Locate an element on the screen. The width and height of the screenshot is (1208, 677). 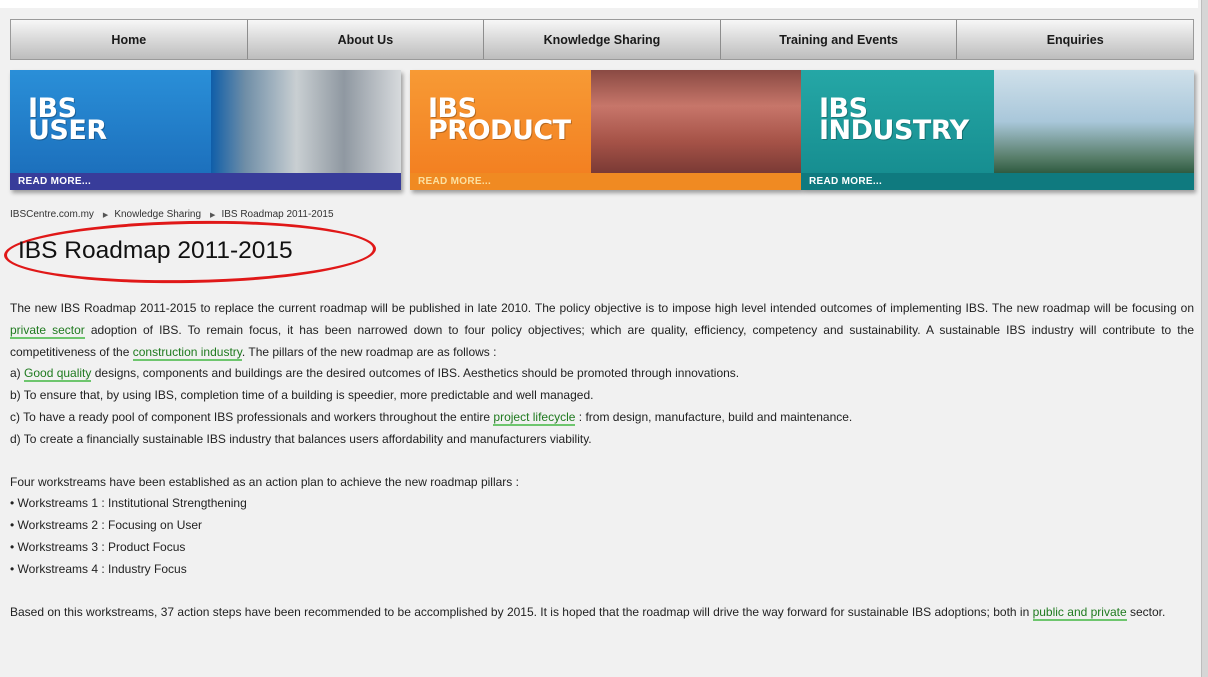
banner-title: IBS PRODUCT is located at coordinates (499, 120).